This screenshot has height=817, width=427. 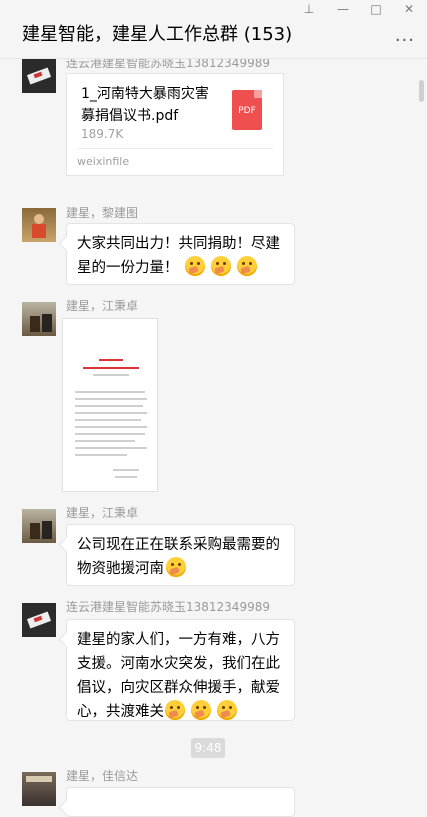 I want to click on divider, so click(x=175, y=148).